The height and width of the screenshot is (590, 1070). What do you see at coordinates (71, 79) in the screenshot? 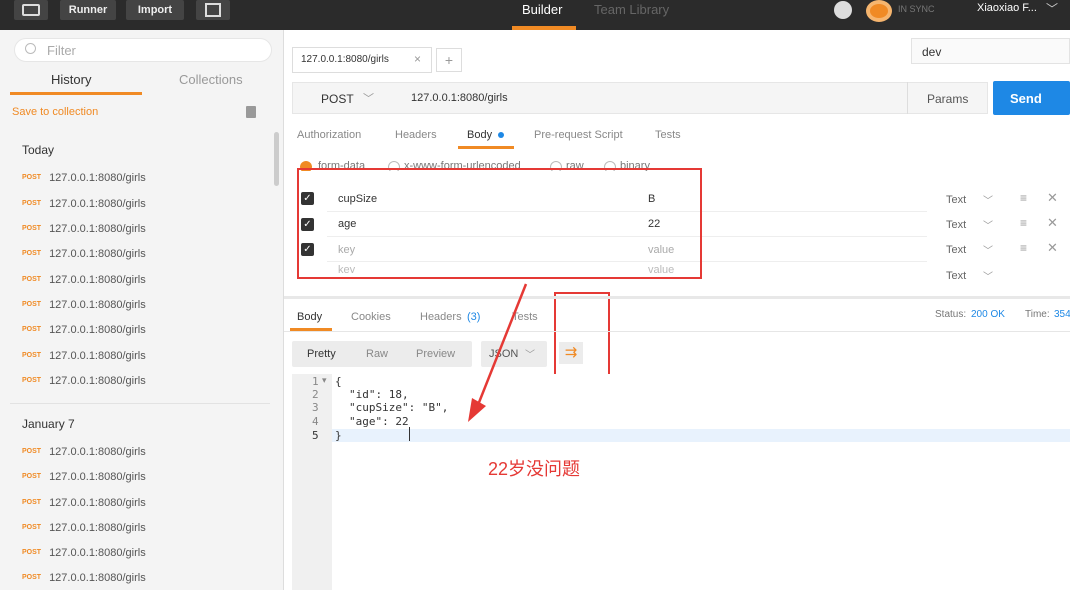
I see `tab-history: History` at bounding box center [71, 79].